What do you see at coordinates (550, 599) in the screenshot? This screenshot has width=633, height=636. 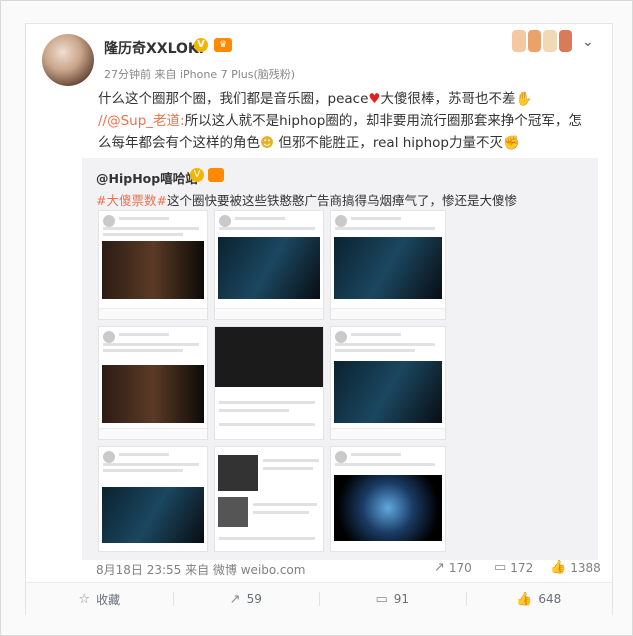 I see `like-count: 648` at bounding box center [550, 599].